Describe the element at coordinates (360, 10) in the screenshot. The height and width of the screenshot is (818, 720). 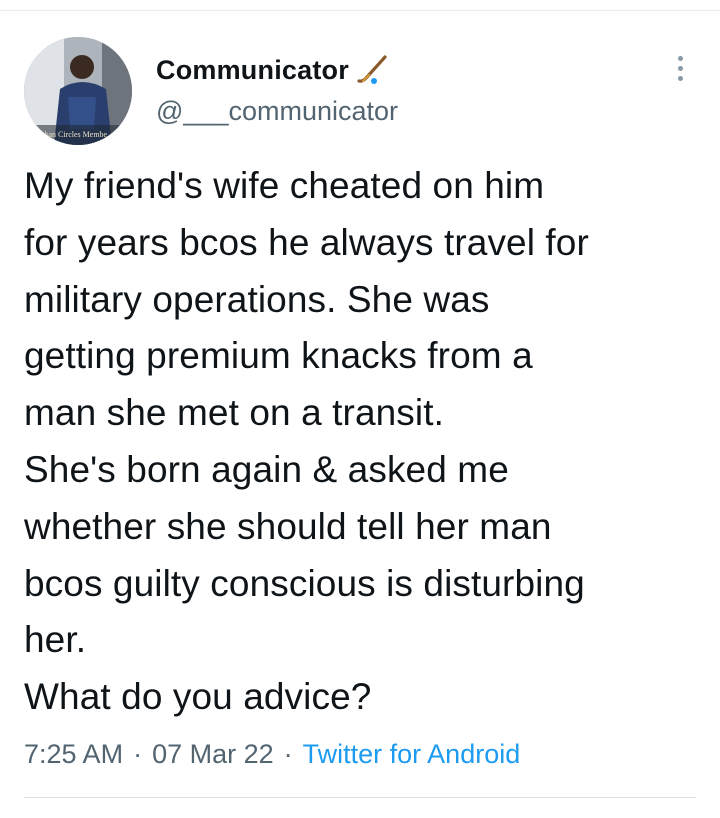
I see `top-divider` at that location.